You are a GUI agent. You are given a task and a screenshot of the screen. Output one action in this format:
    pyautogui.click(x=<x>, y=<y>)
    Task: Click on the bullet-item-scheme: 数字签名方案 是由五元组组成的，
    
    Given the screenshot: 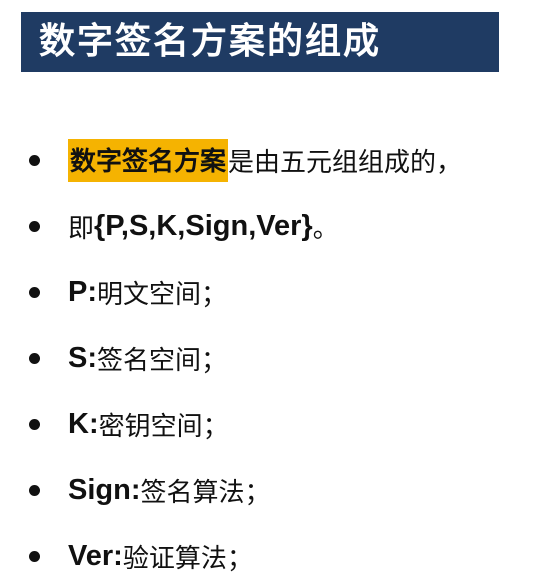 What is the action you would take?
    pyautogui.click(x=245, y=160)
    